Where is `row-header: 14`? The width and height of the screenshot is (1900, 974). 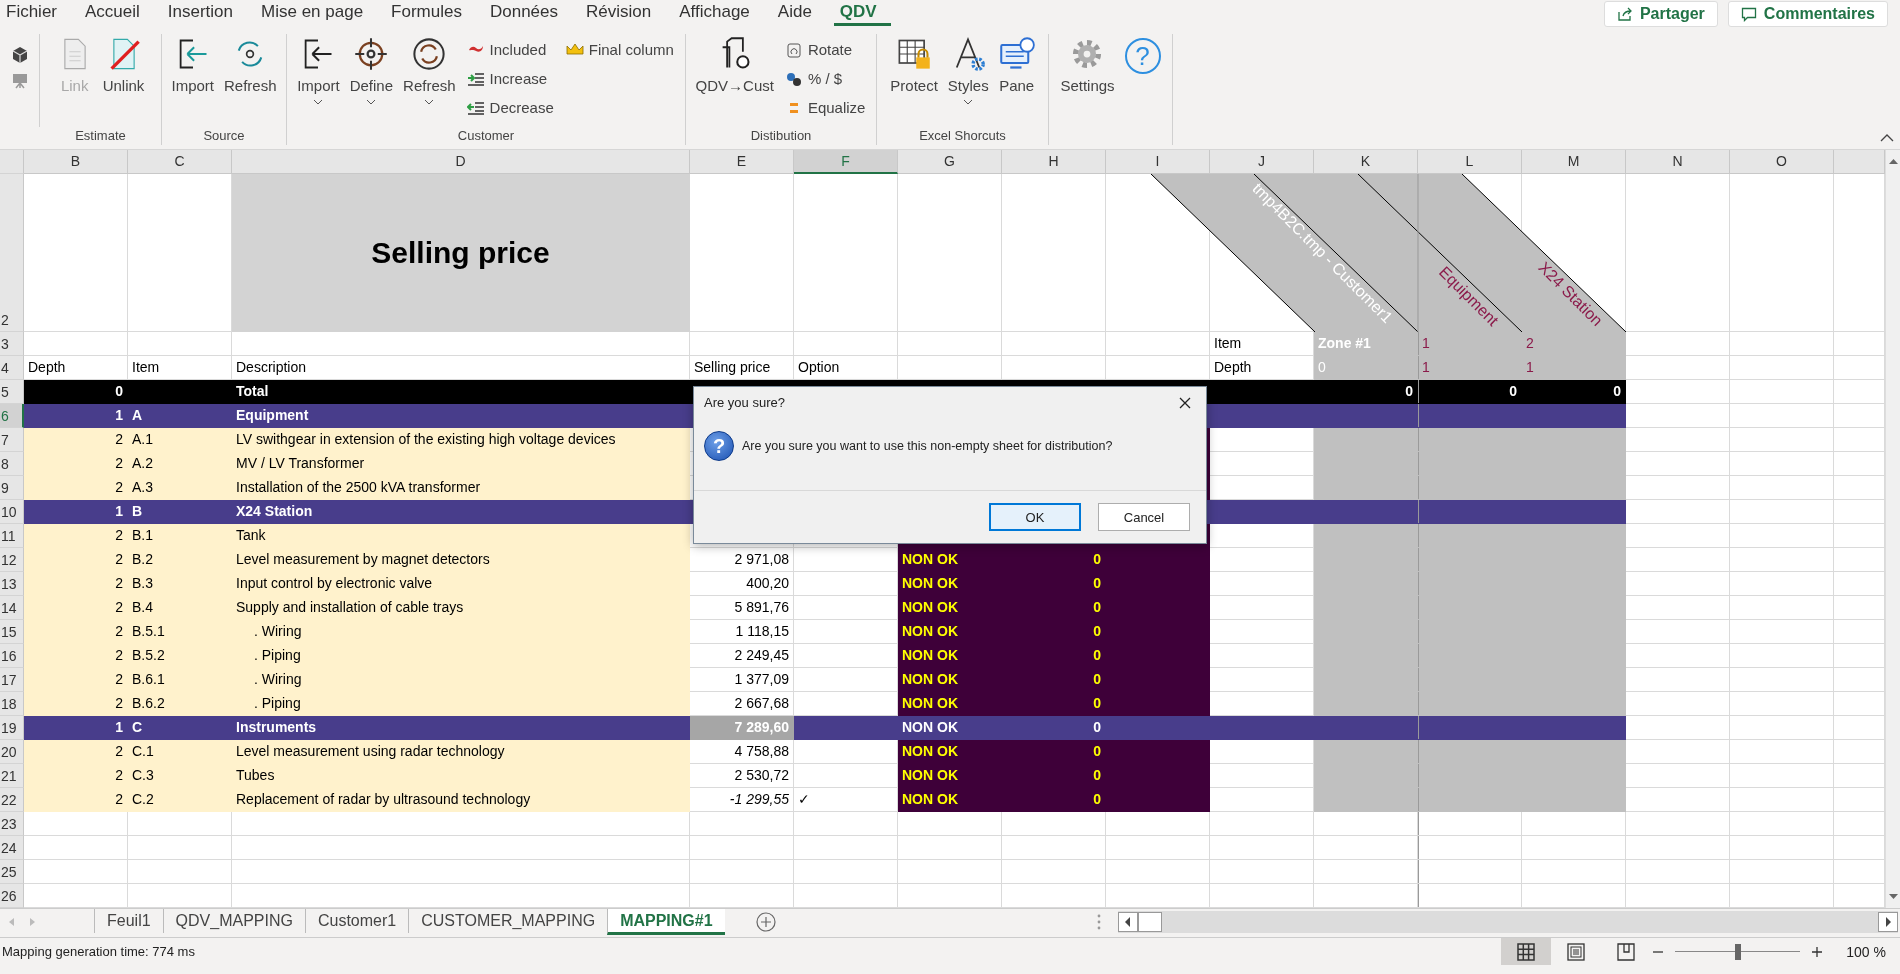
row-header: 14 is located at coordinates (12, 608).